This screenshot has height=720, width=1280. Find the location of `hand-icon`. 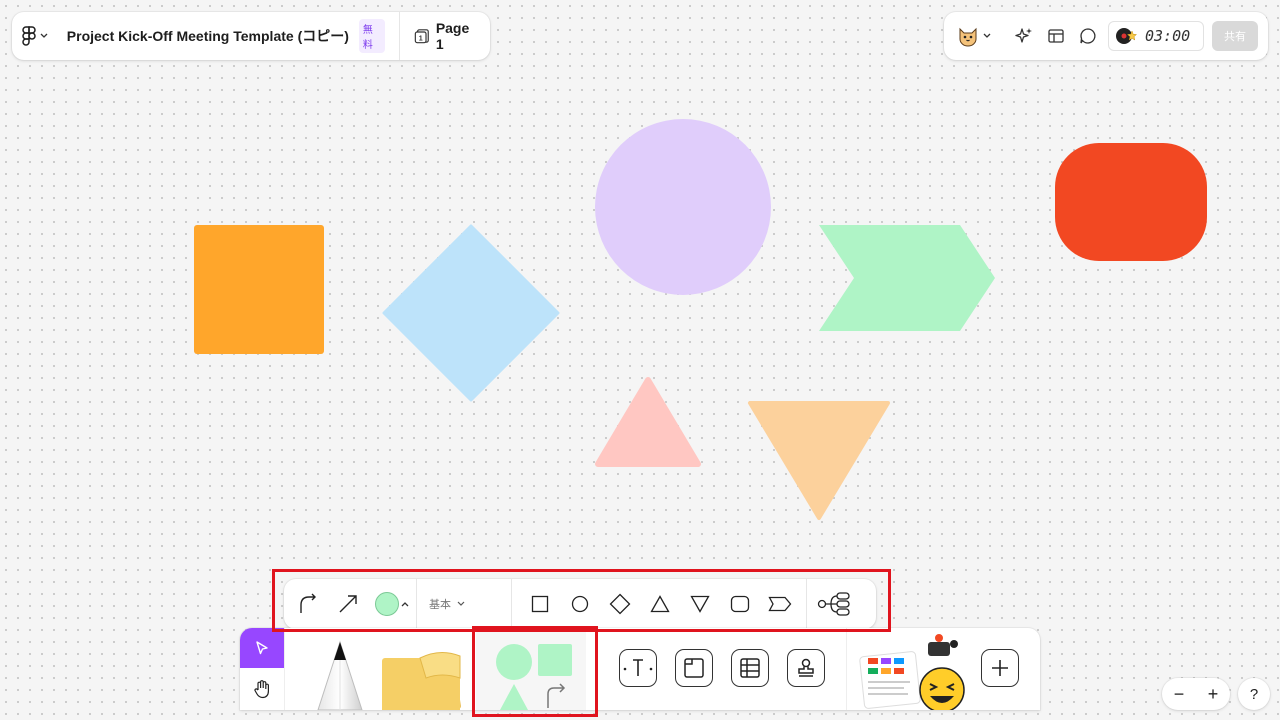

hand-icon is located at coordinates (261, 689).